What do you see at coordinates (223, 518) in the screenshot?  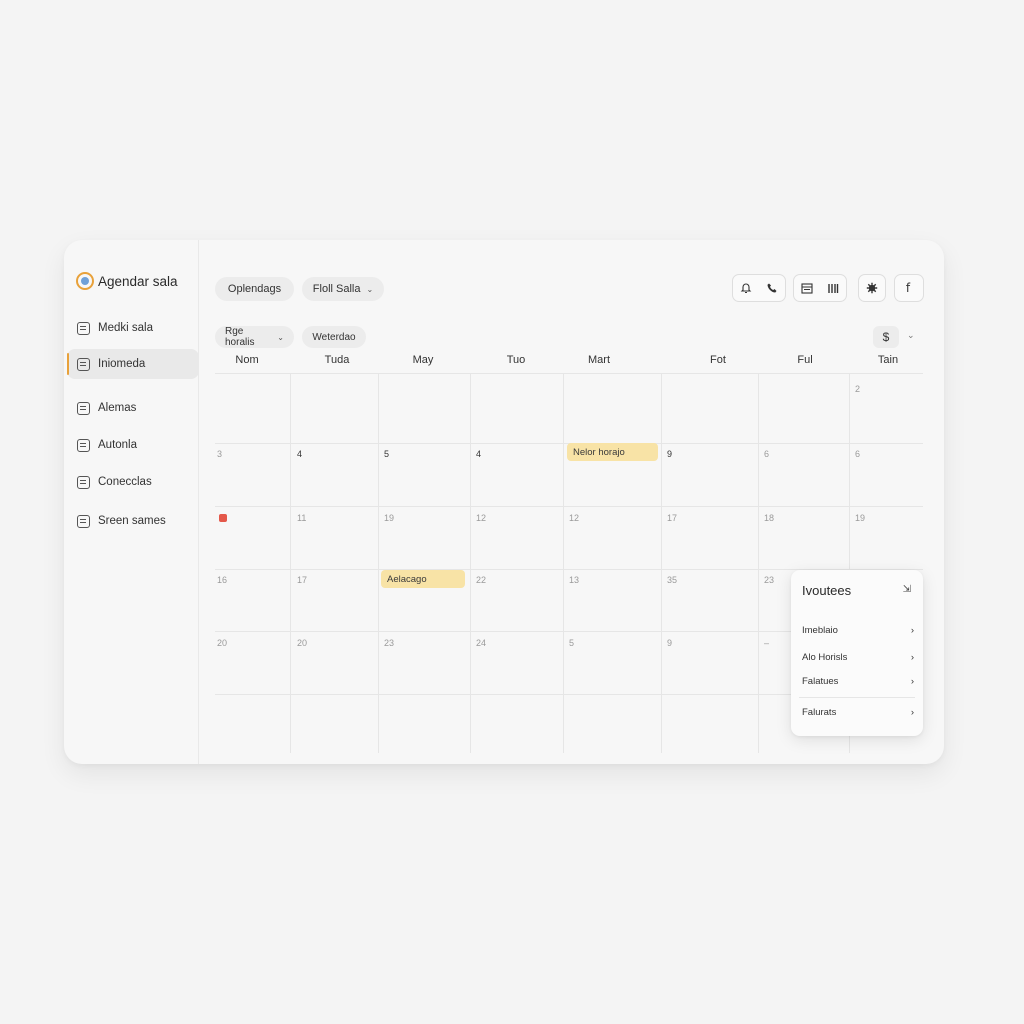 I see `alert-icon` at bounding box center [223, 518].